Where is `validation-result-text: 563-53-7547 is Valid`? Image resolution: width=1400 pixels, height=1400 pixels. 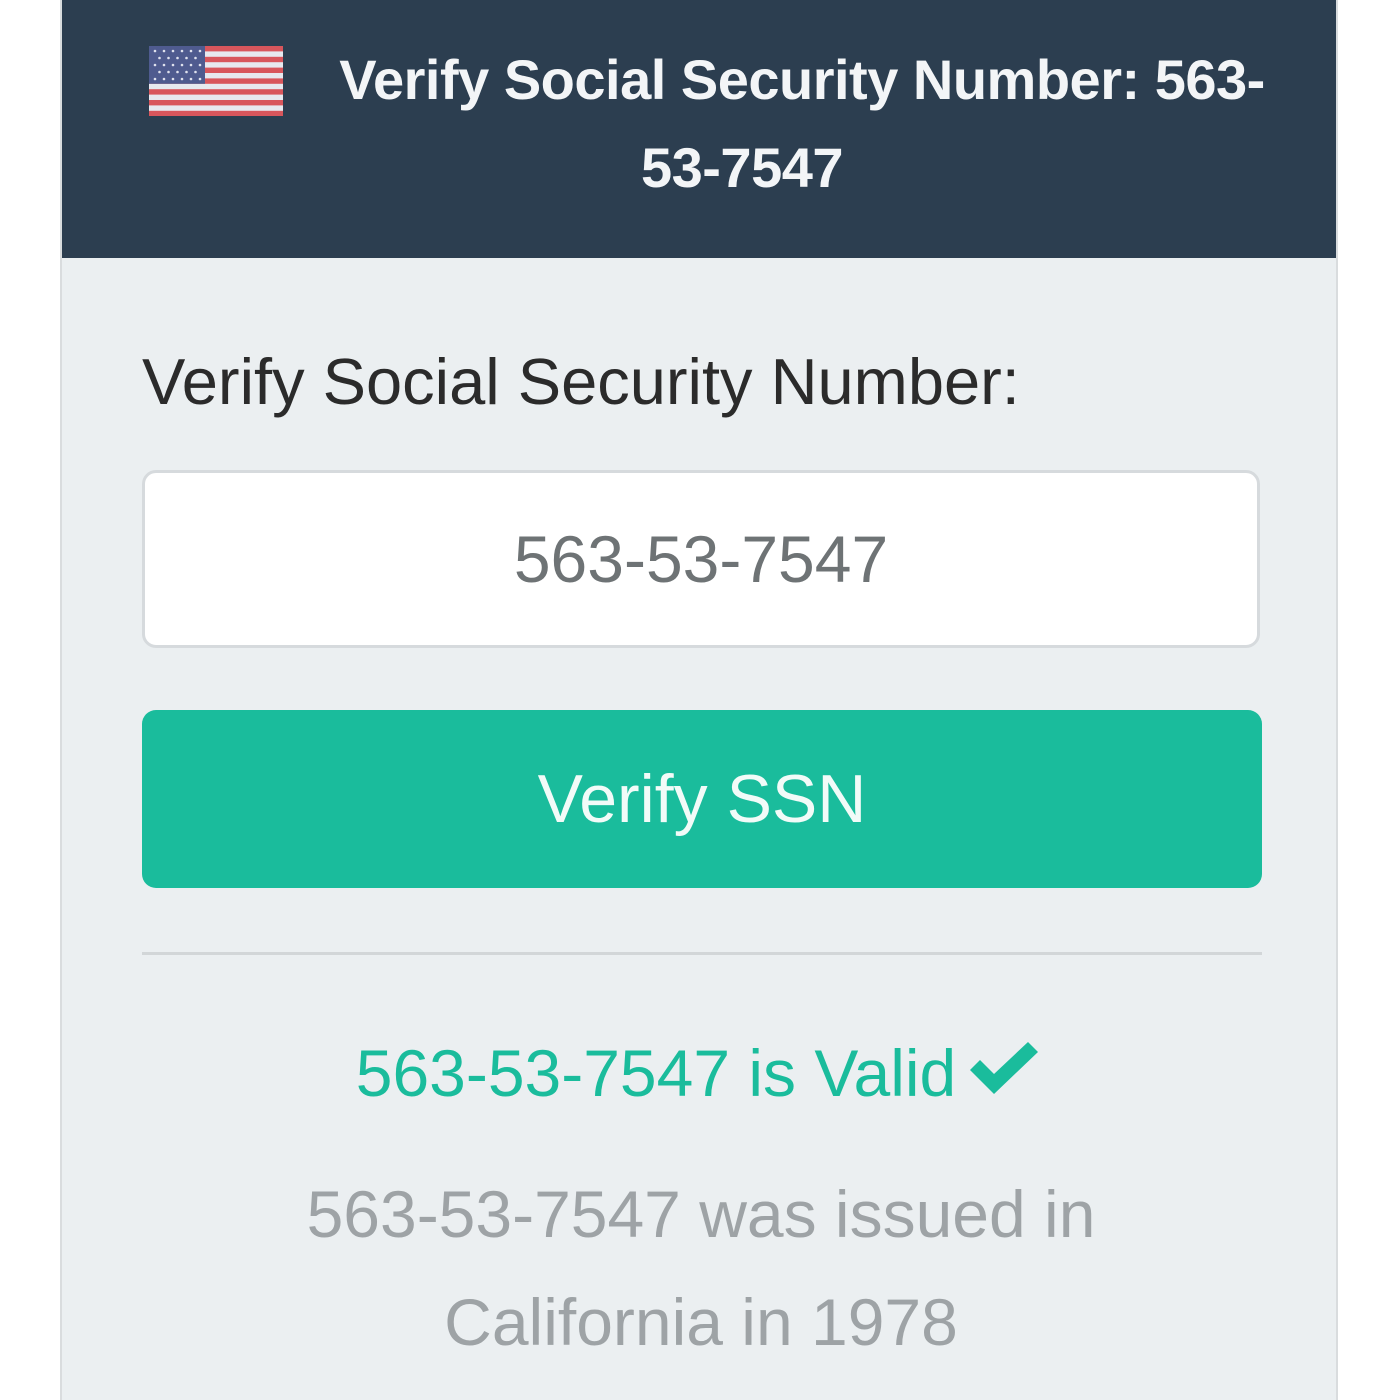 validation-result-text: 563-53-7547 is Valid is located at coordinates (656, 1073).